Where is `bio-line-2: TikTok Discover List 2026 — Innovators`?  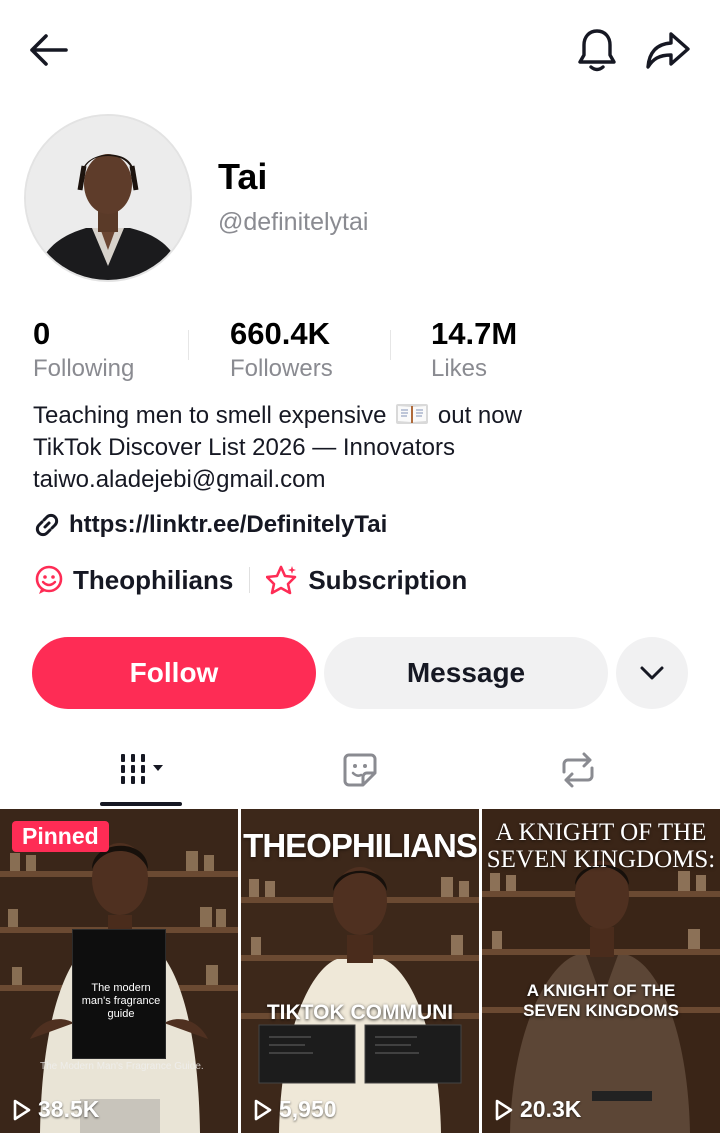 bio-line-2: TikTok Discover List 2026 — Innovators is located at coordinates (244, 447).